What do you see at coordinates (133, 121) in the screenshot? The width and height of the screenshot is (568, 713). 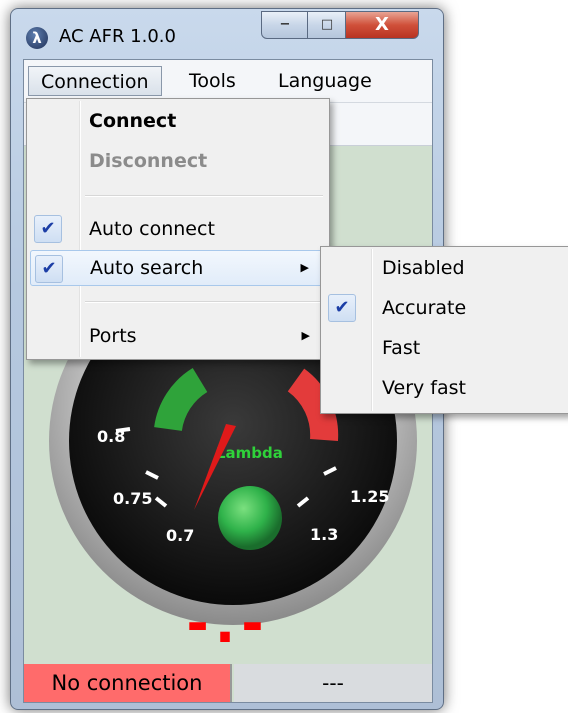 I see `menu-item-label: Connect` at bounding box center [133, 121].